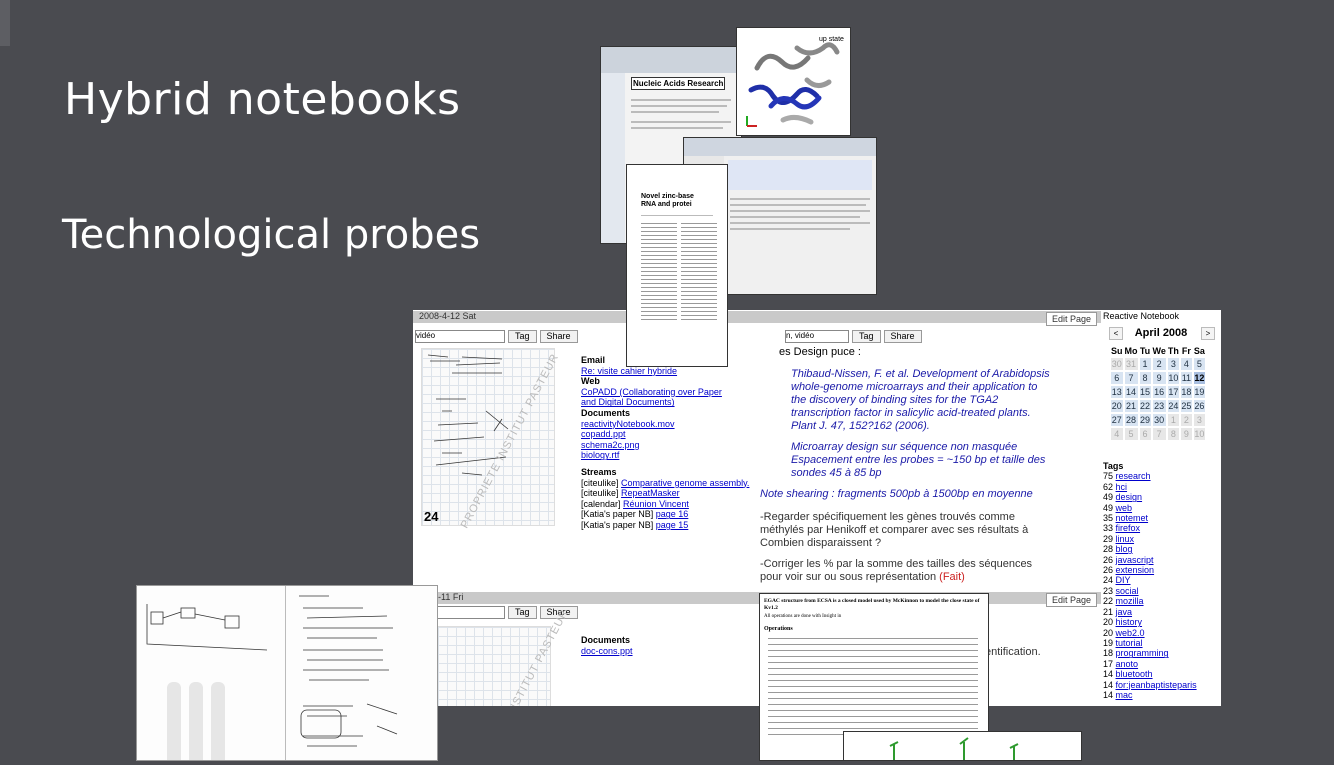  Describe the element at coordinates (1135, 560) in the screenshot. I see `tag-link: javascript` at that location.